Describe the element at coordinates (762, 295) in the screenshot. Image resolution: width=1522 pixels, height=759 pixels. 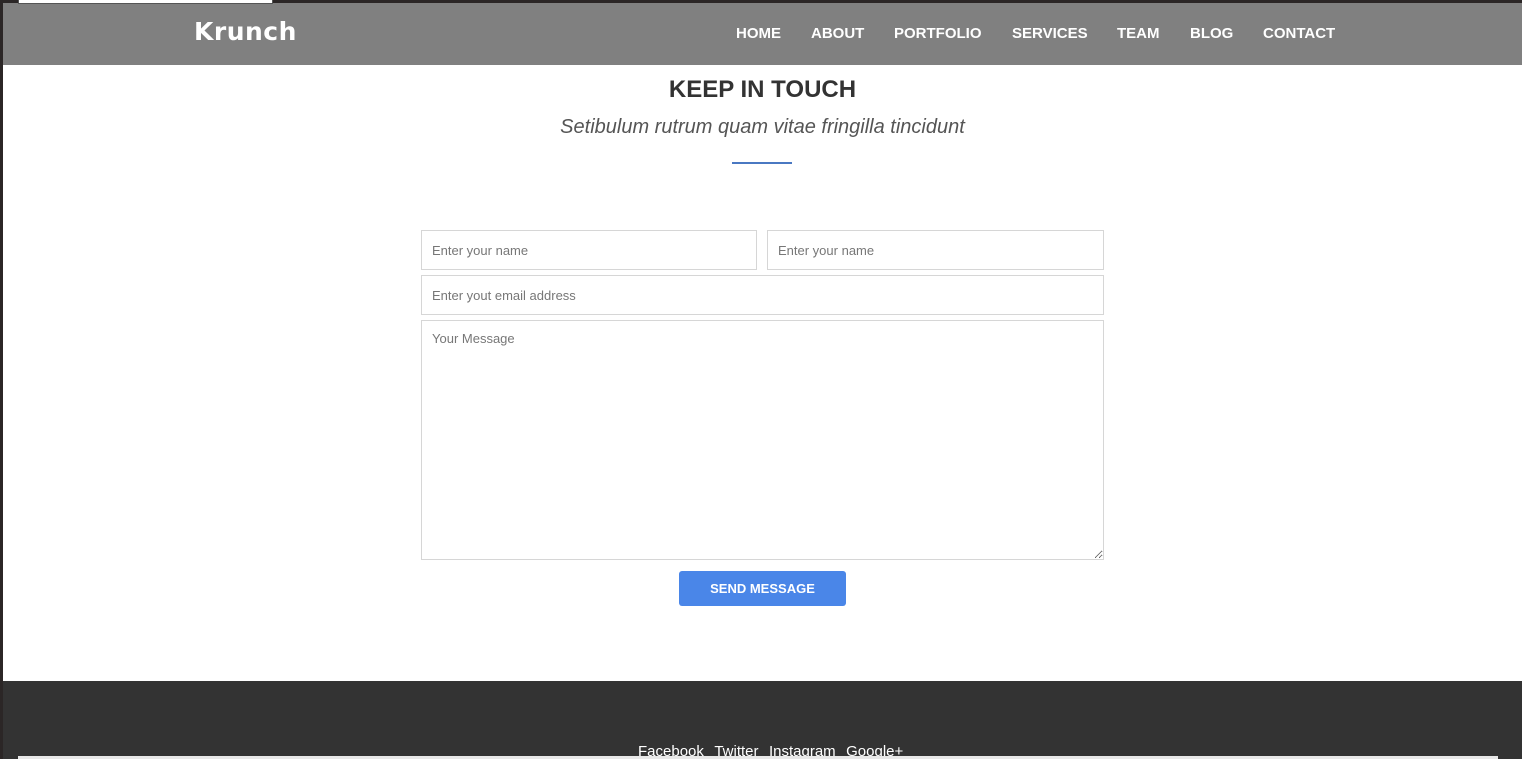
I see `email-input` at that location.